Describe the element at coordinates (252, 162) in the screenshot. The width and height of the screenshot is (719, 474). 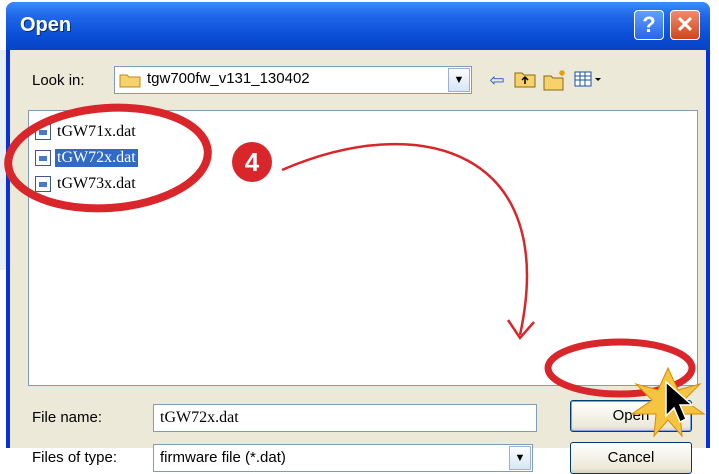
I see `step-number-badge: 4` at that location.